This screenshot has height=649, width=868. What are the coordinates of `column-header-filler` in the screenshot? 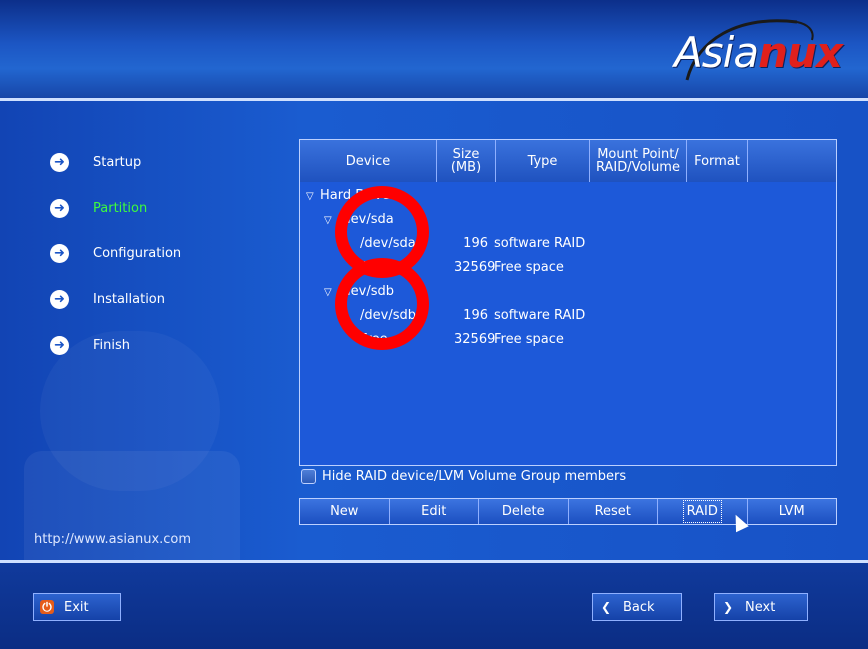 It's located at (792, 161).